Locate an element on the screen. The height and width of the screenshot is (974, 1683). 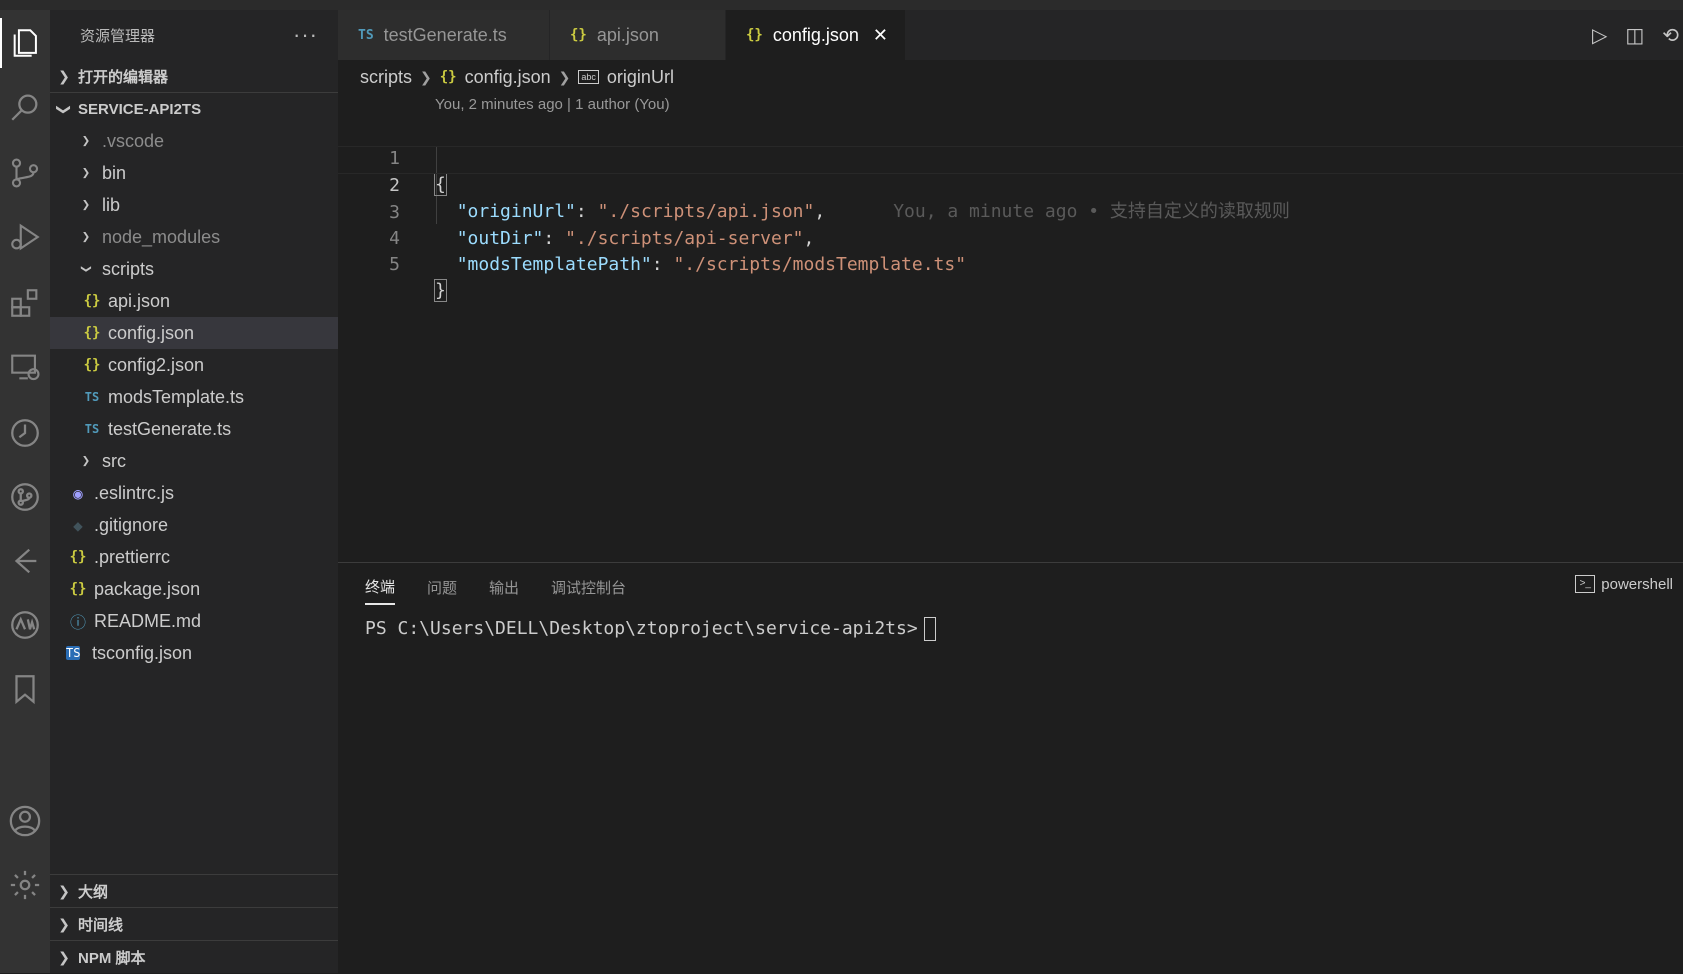
split-editor-icon: ◫ is located at coordinates (1634, 35).